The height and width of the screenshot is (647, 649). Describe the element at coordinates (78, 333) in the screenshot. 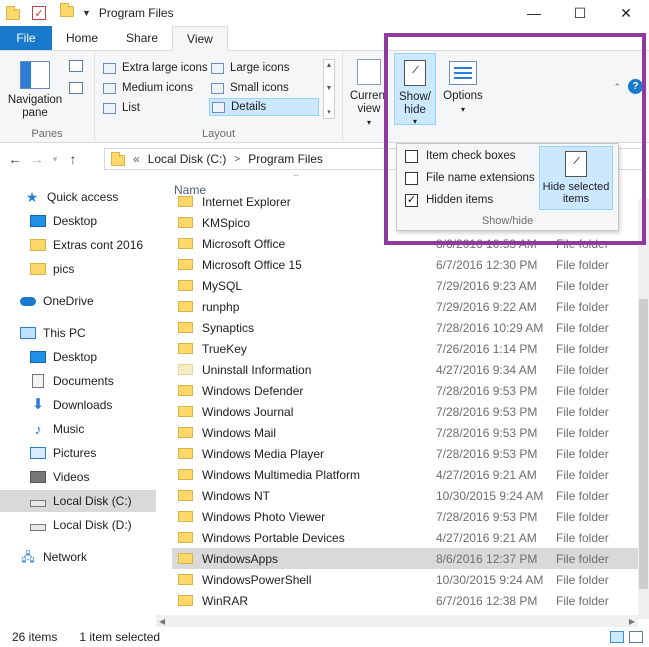

I see `sidebar-item-this-pc: This PC` at that location.